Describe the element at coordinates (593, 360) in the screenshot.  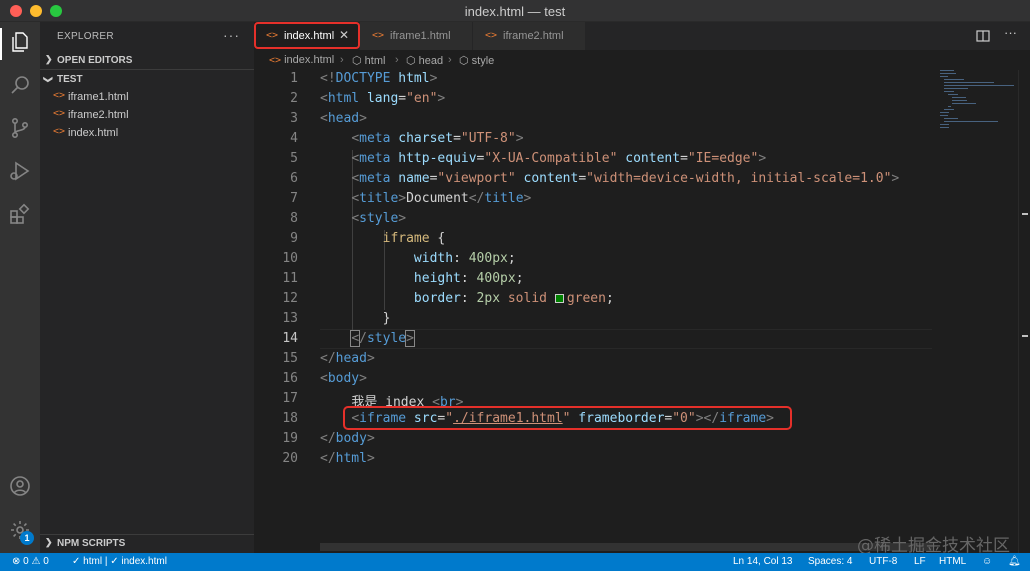
I see `code-line: 15 </head>` at that location.